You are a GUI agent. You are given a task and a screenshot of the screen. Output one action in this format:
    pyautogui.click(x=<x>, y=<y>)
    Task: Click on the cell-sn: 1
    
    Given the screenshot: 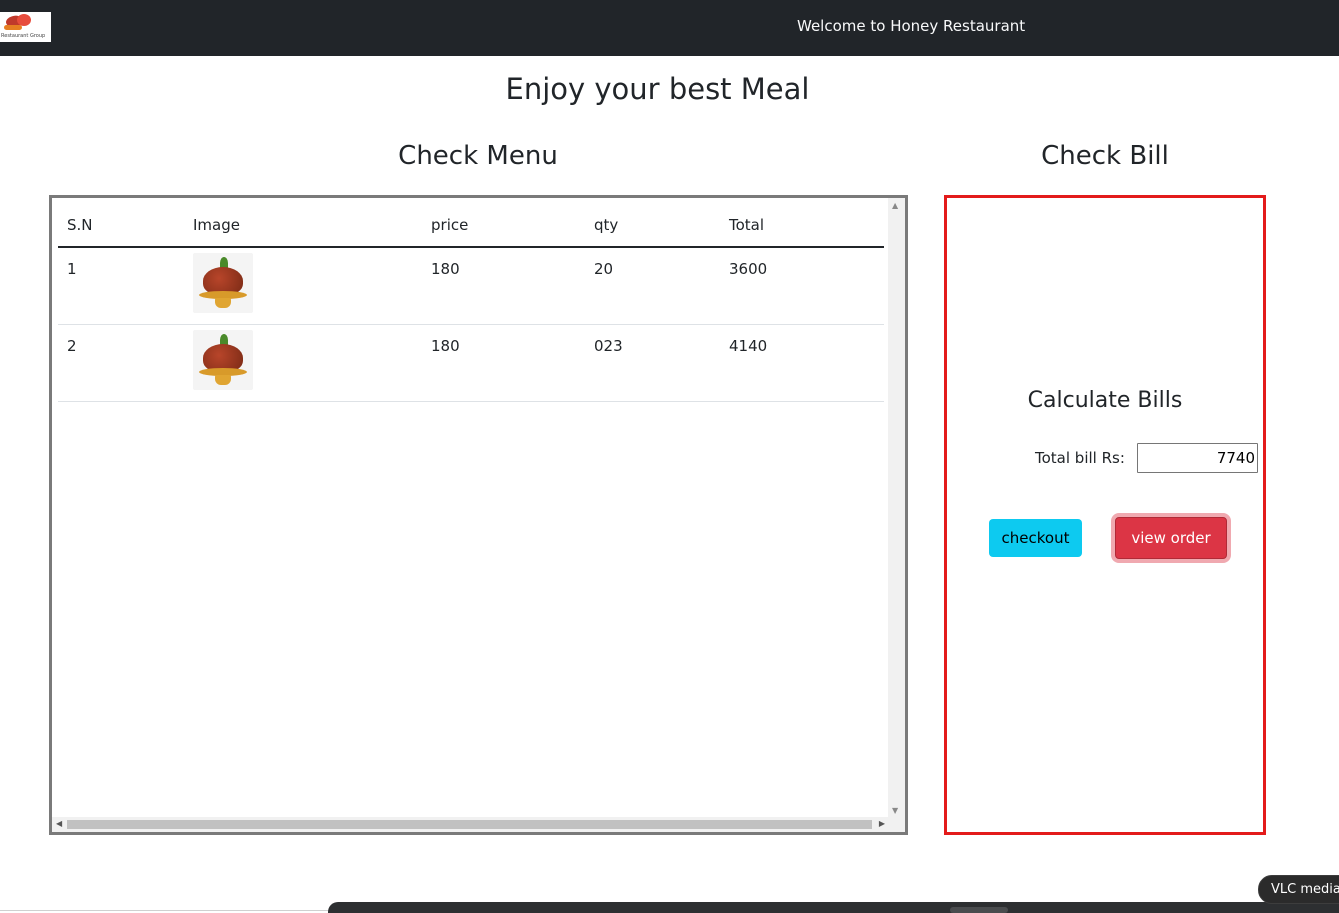 What is the action you would take?
    pyautogui.click(x=121, y=286)
    